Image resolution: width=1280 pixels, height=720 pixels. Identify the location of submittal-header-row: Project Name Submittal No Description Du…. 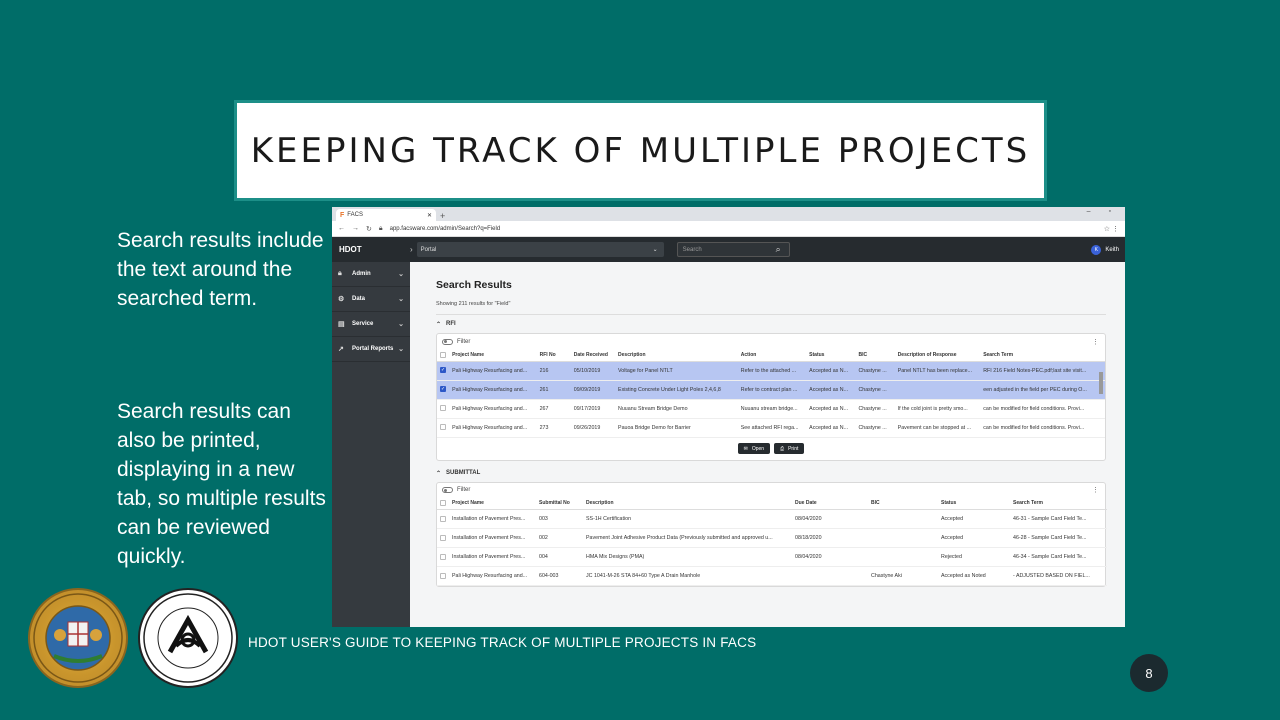
(772, 503).